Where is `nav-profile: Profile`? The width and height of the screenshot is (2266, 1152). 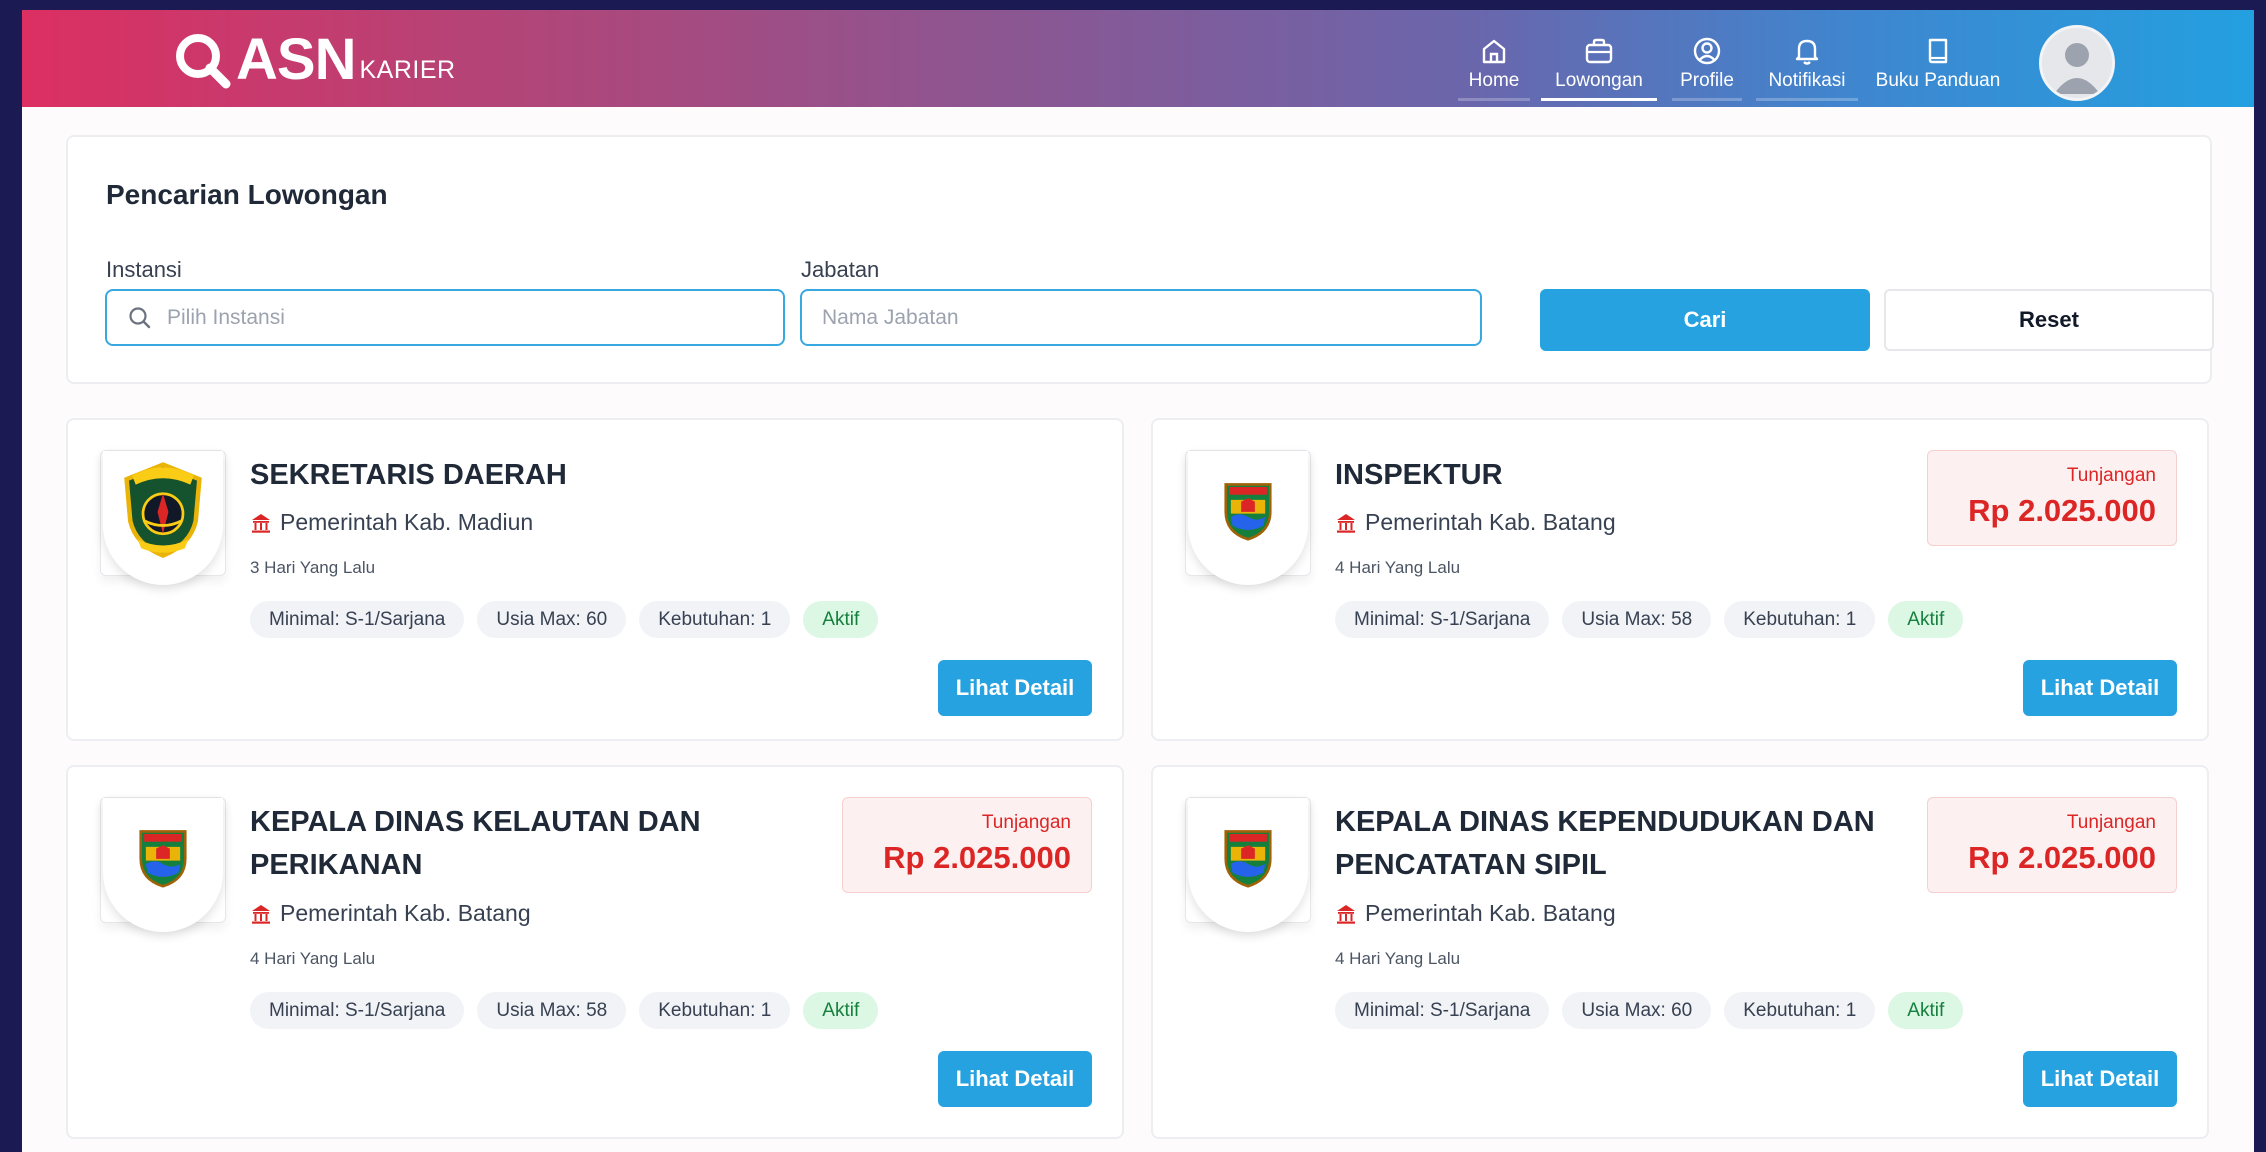 nav-profile: Profile is located at coordinates (1707, 58).